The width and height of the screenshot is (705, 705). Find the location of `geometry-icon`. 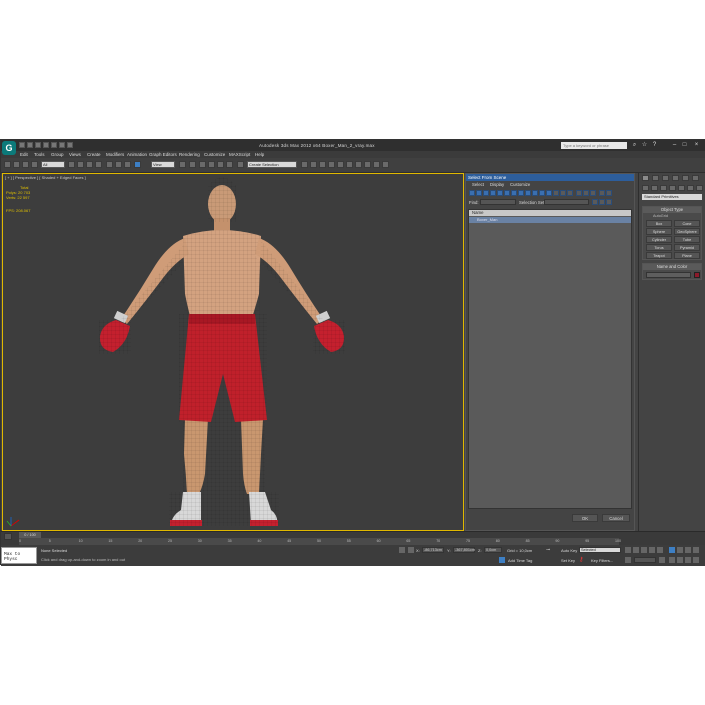

geometry-icon is located at coordinates (645, 188).